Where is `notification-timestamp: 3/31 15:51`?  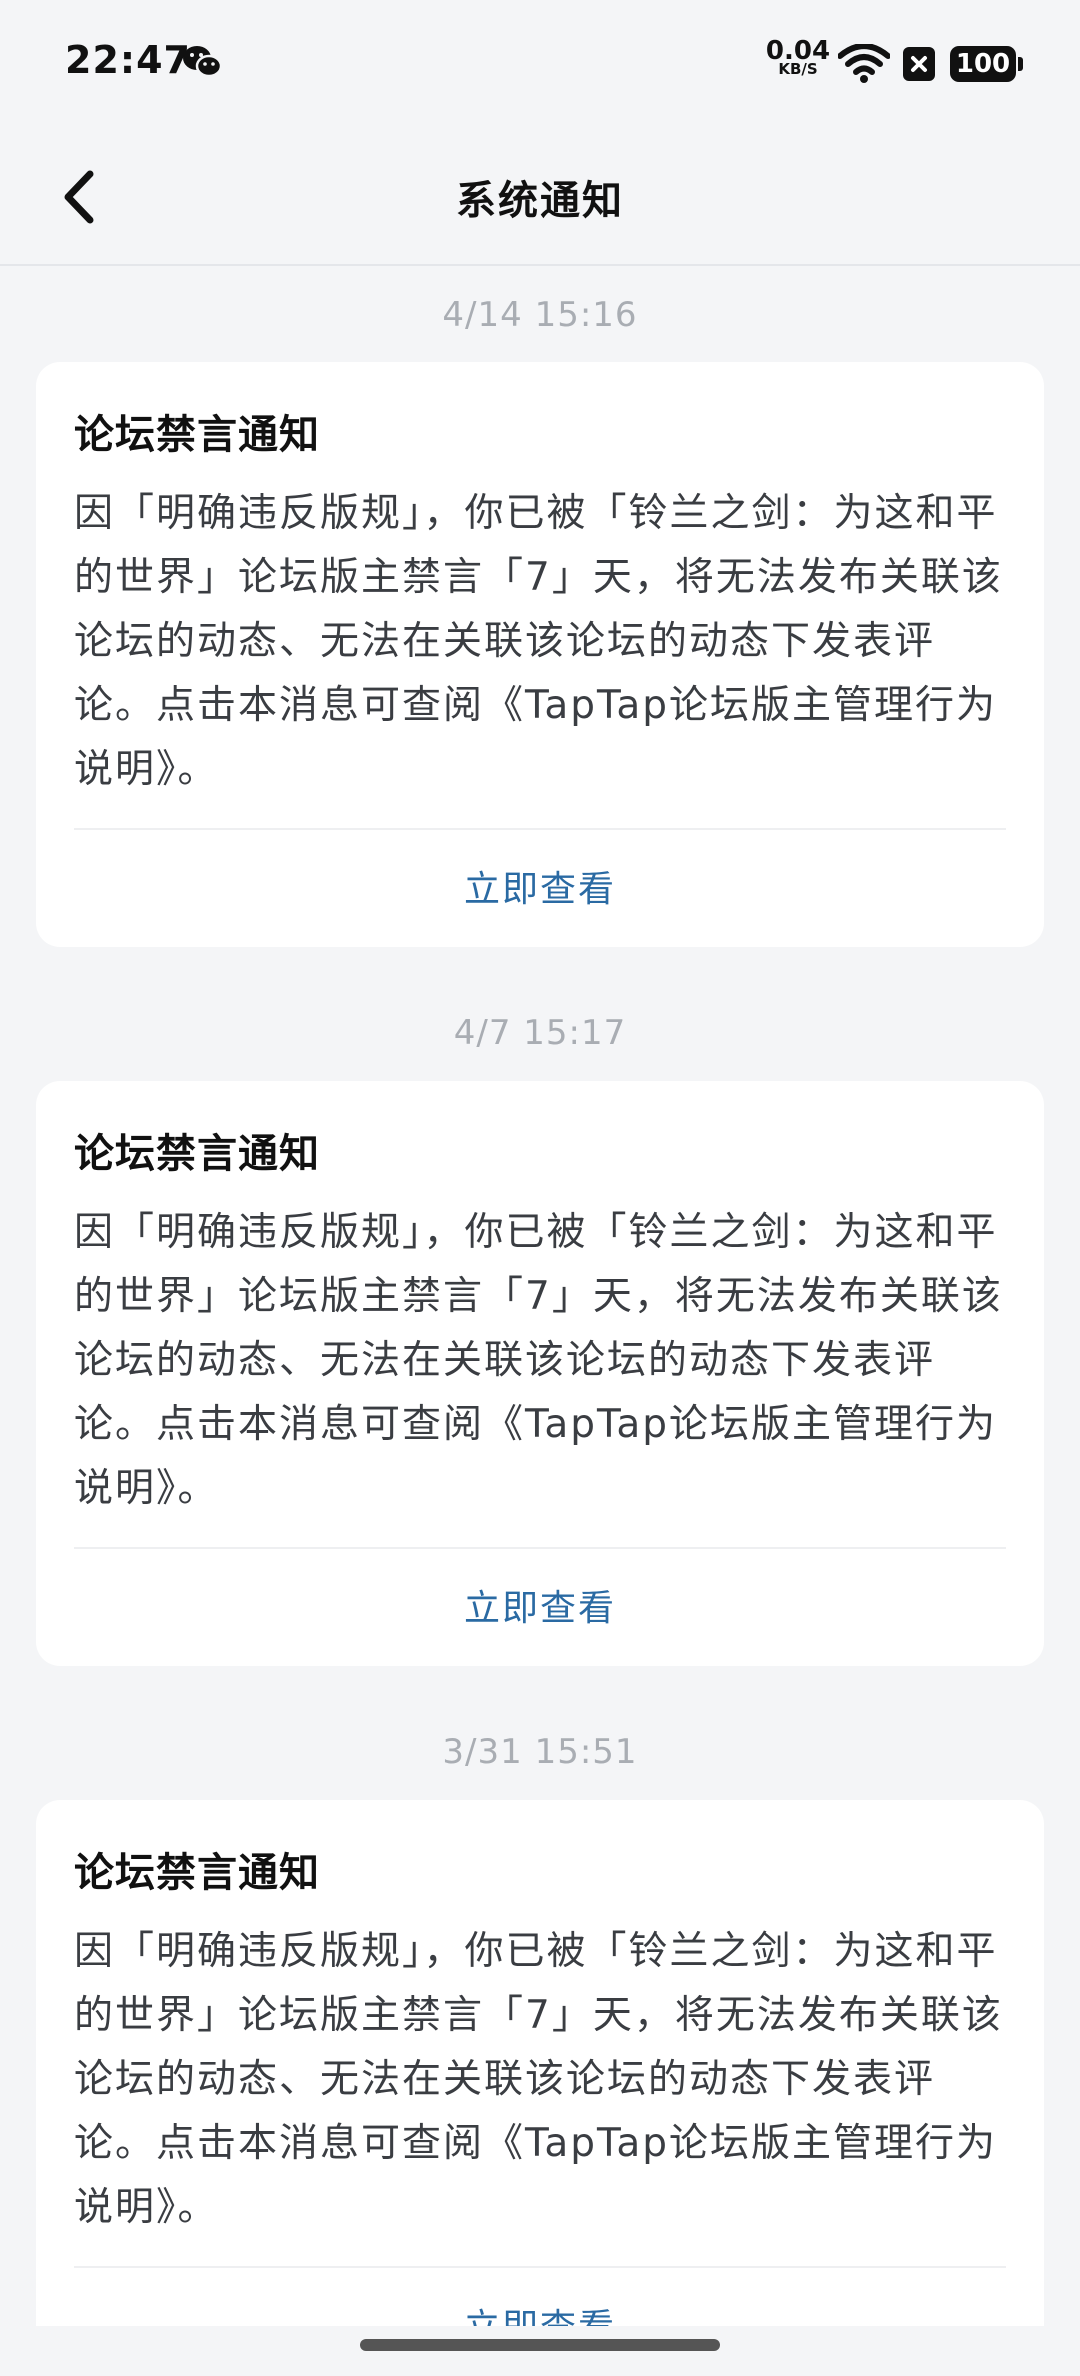 notification-timestamp: 3/31 15:51 is located at coordinates (540, 1752).